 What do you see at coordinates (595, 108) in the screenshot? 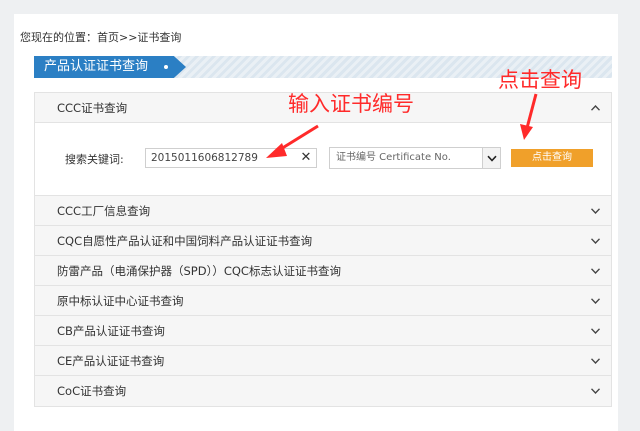
I see `chevron-up-icon` at bounding box center [595, 108].